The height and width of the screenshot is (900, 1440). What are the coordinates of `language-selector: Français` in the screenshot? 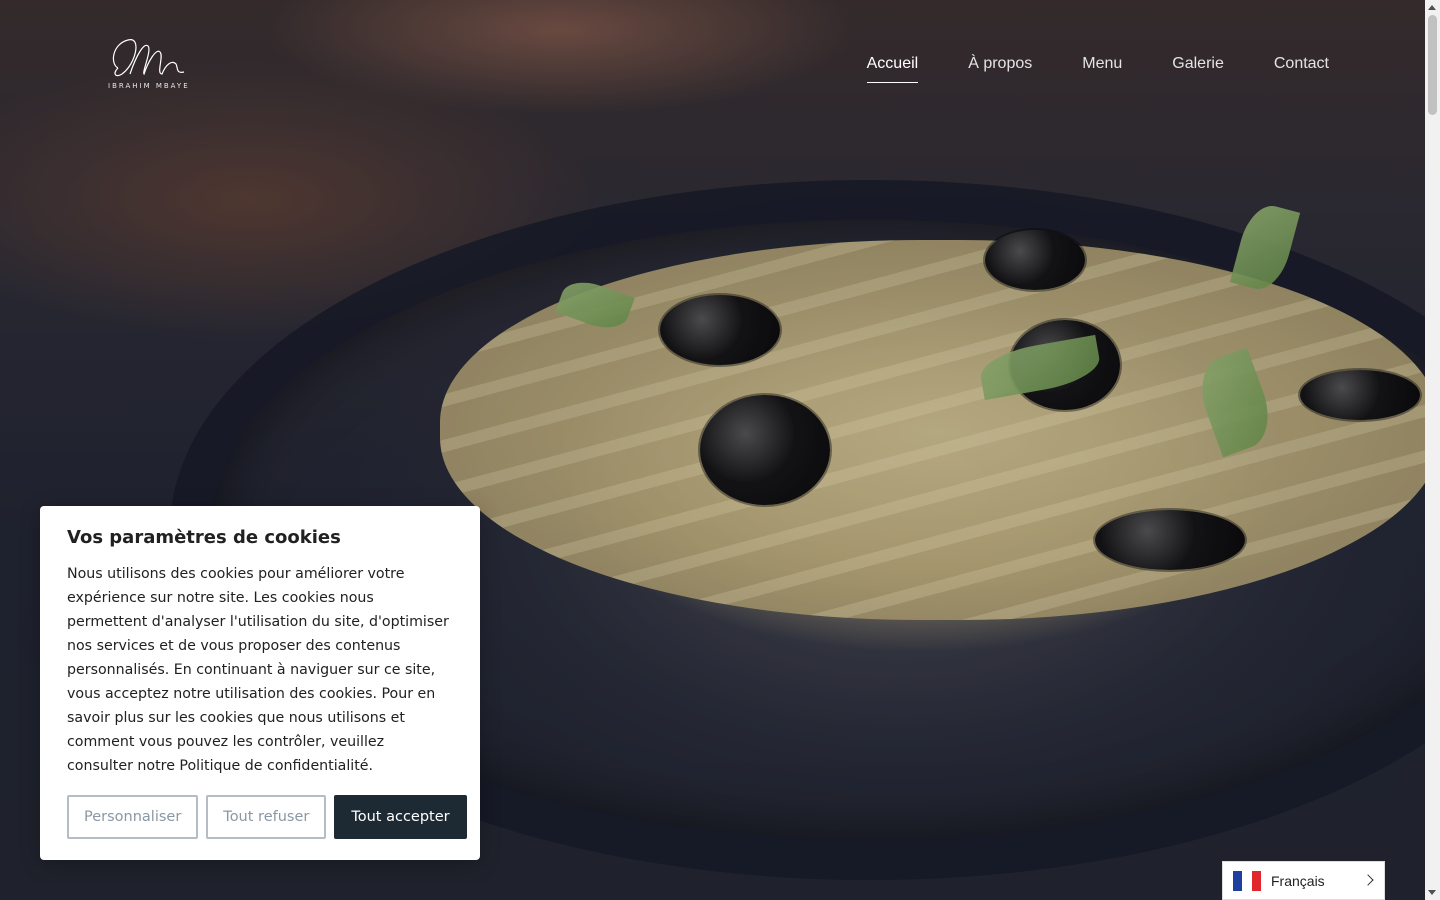 It's located at (1303, 880).